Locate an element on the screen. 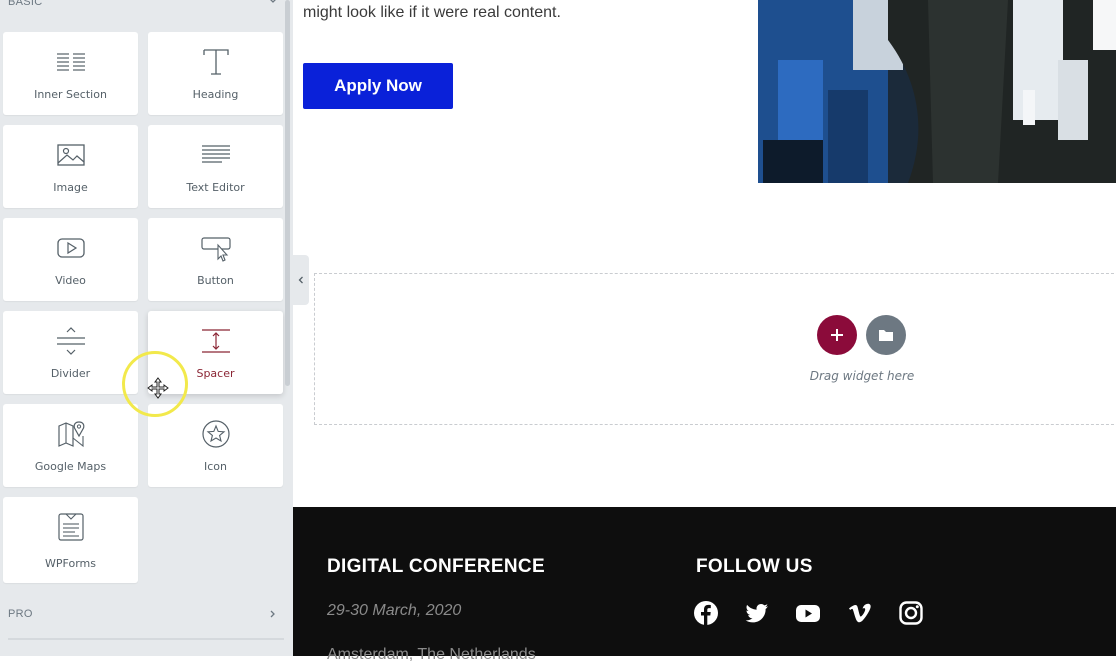  widget-label: Icon is located at coordinates (215, 466).